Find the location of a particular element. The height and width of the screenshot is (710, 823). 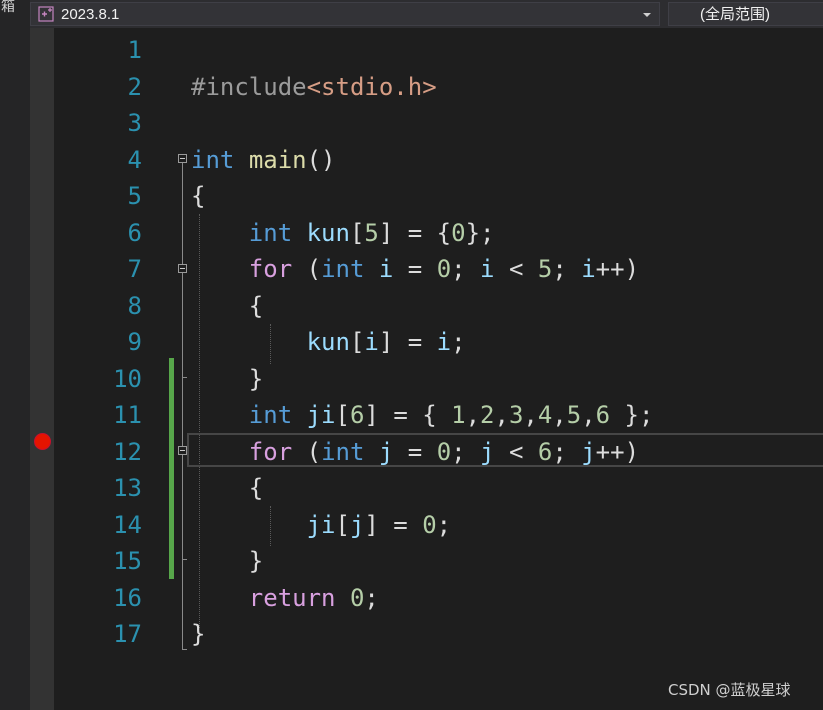

line-number: 14 is located at coordinates (127, 524).